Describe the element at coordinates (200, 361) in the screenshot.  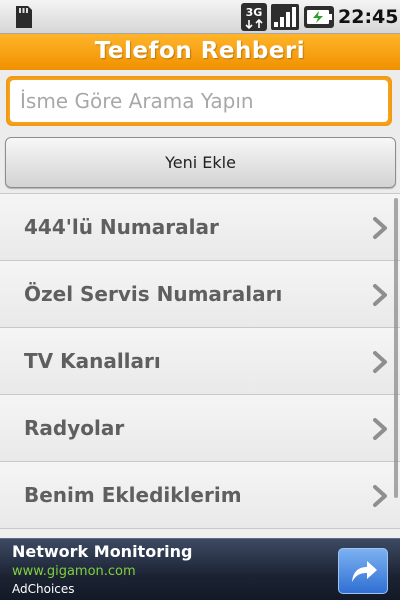
I see `list-item-tv-channels: TV Kanalları` at that location.